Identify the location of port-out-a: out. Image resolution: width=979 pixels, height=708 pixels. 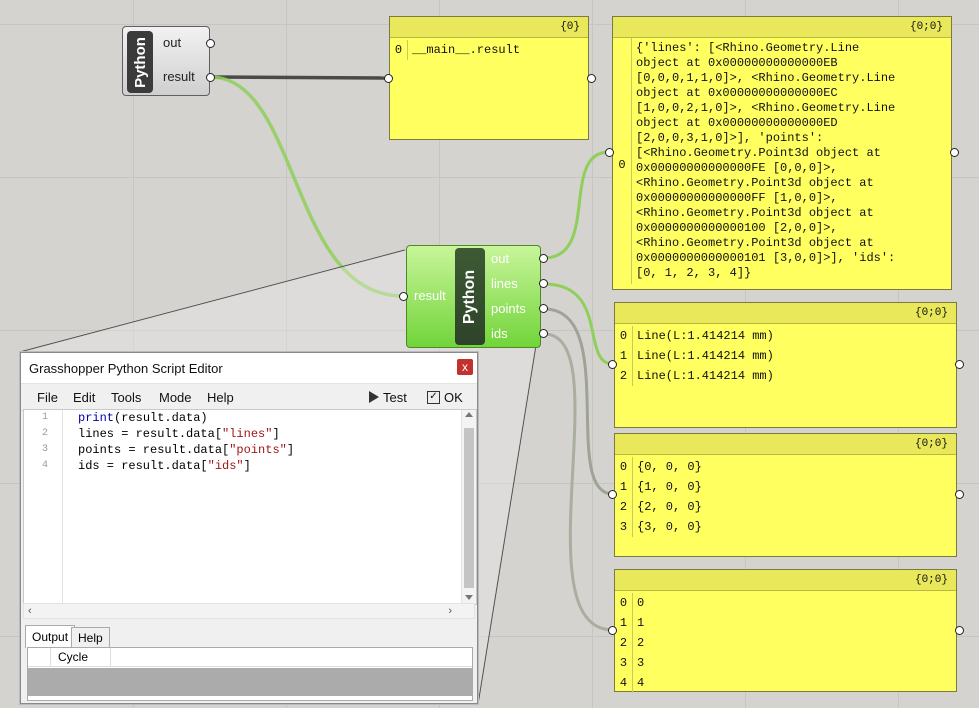
(172, 42).